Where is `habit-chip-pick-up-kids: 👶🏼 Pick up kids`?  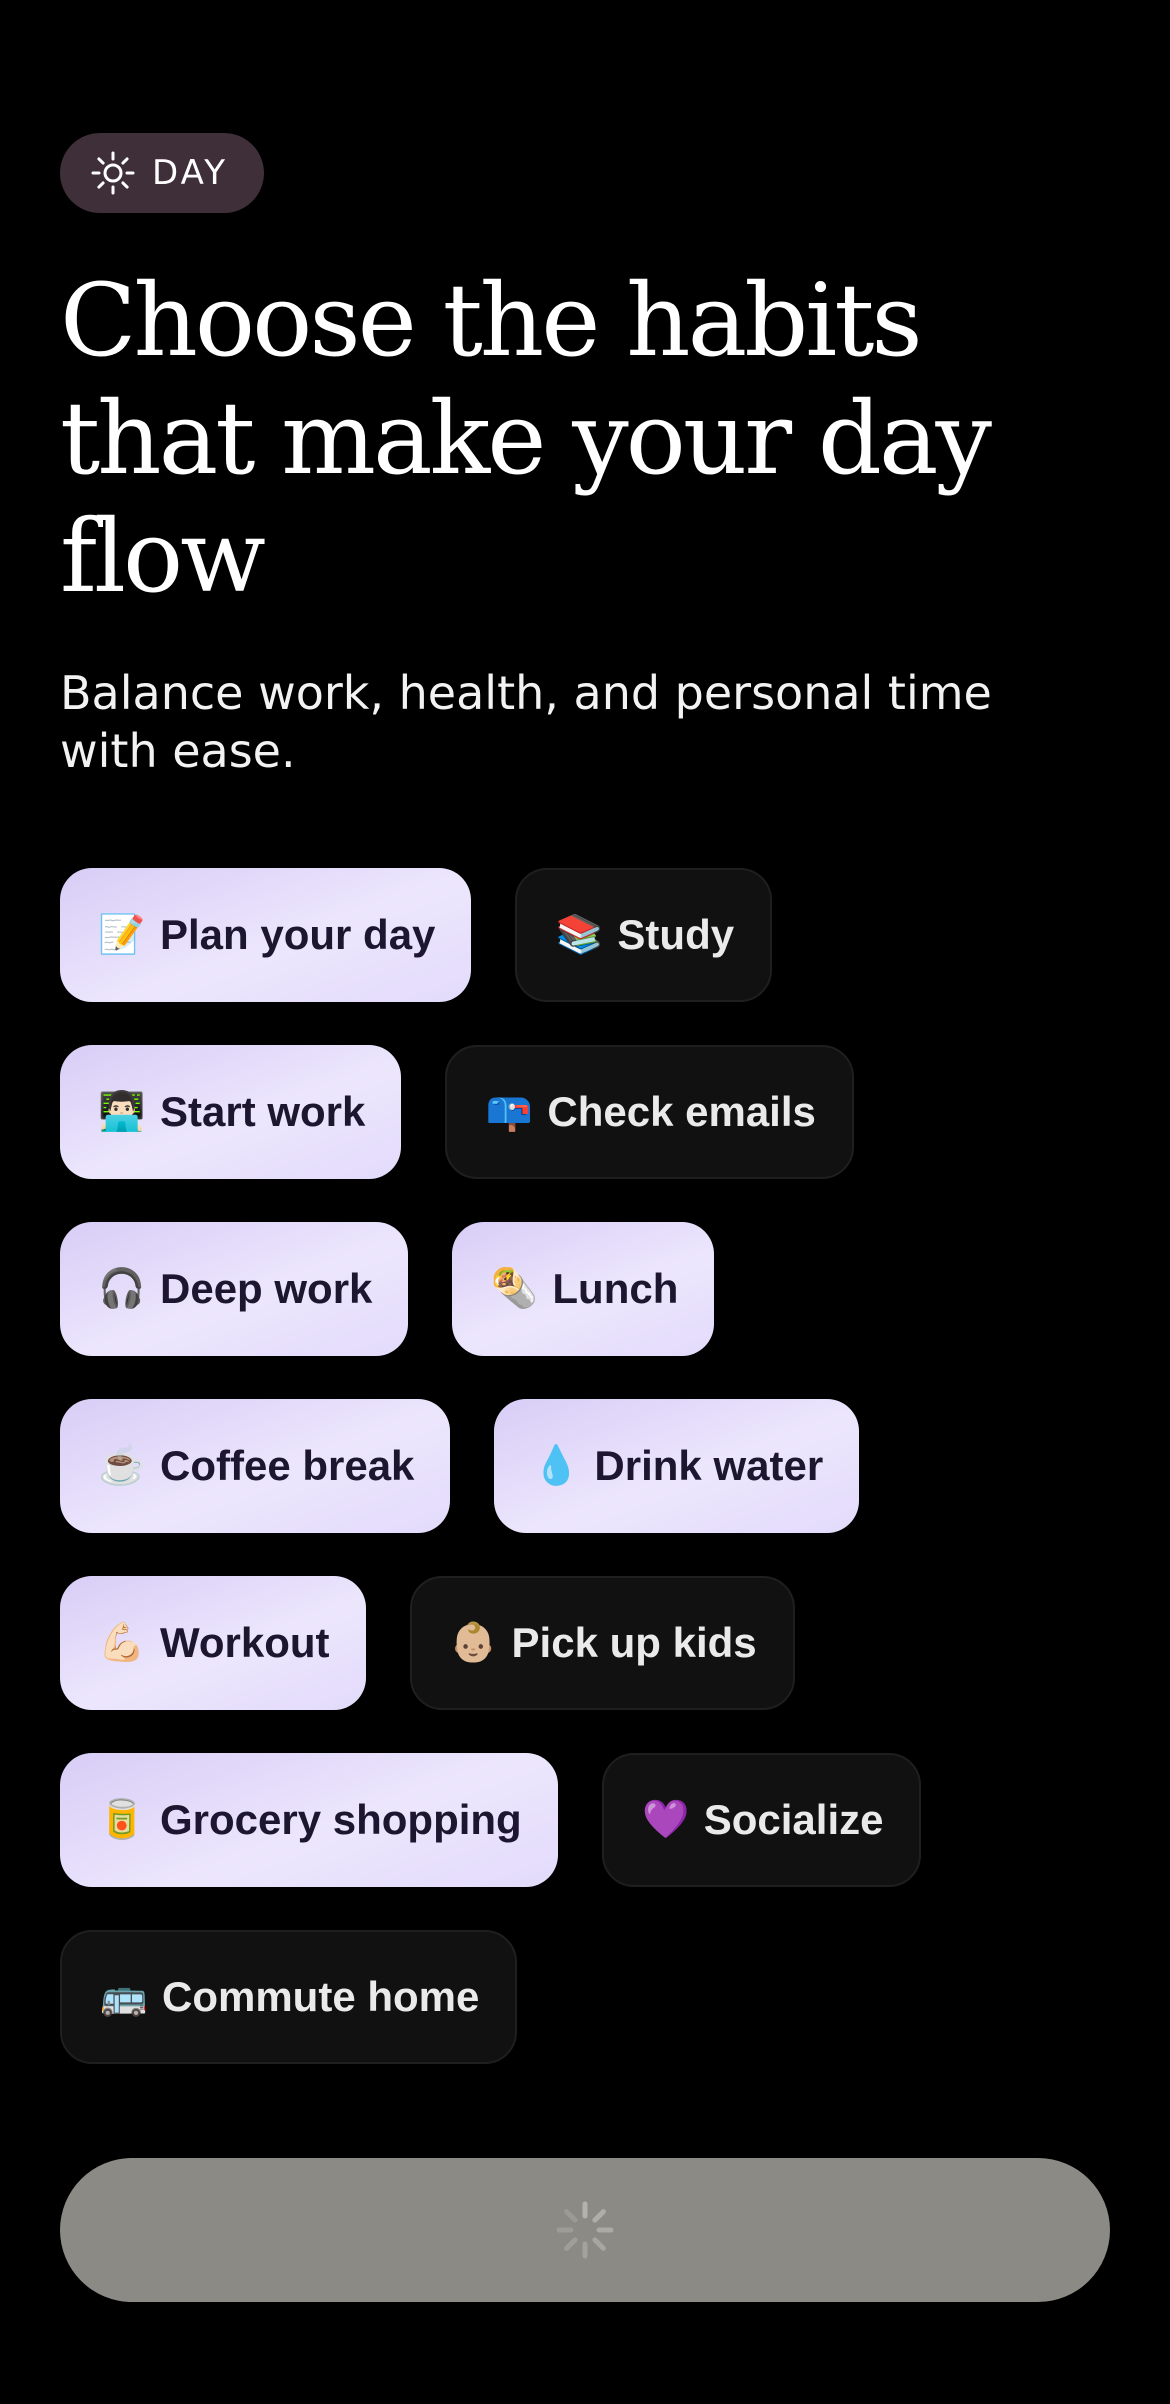
habit-chip-pick-up-kids: 👶🏼 Pick up kids is located at coordinates (602, 1643).